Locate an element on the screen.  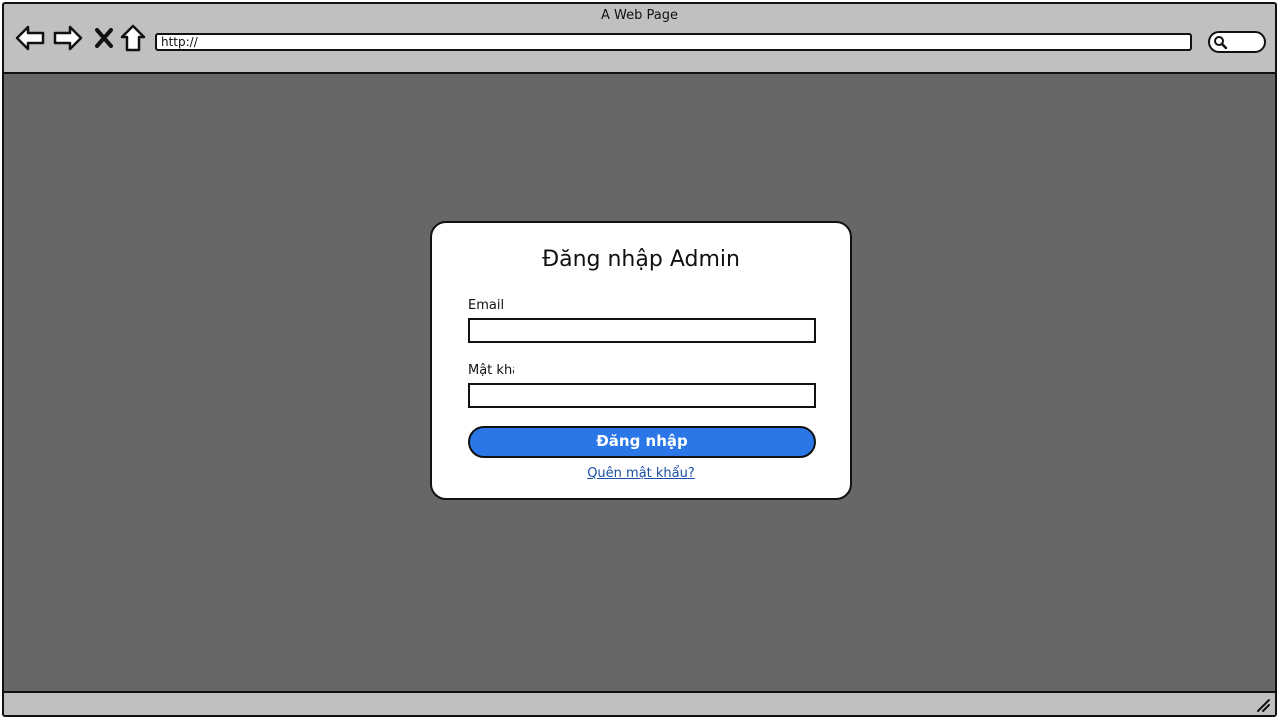
home-icon is located at coordinates (133, 38).